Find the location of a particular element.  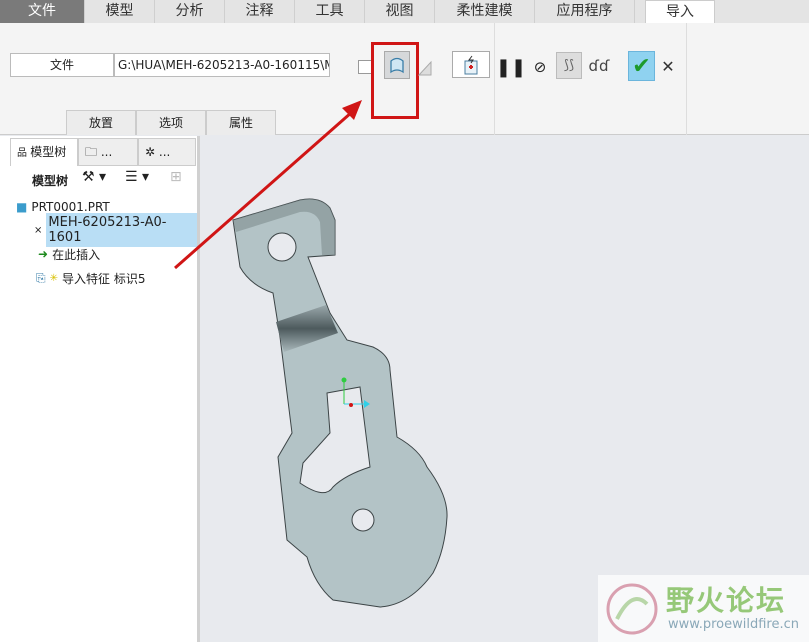

watermark-logo-icon is located at coordinates (632, 609).